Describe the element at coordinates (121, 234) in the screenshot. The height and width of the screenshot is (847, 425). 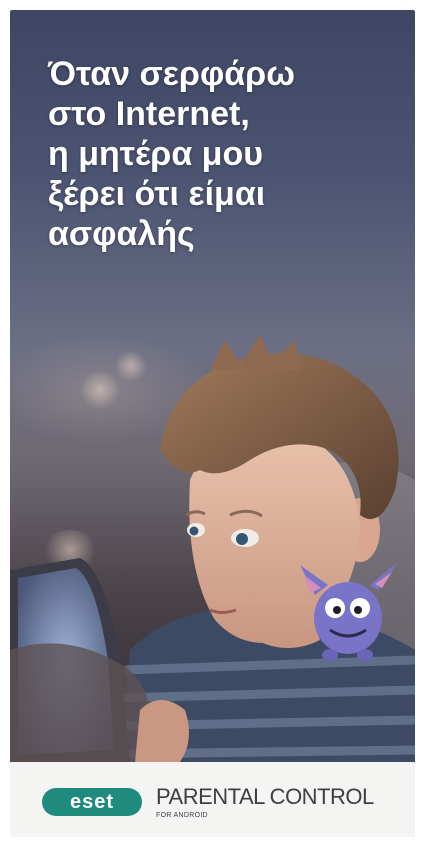
I see `headline-line: ασφαλής` at that location.